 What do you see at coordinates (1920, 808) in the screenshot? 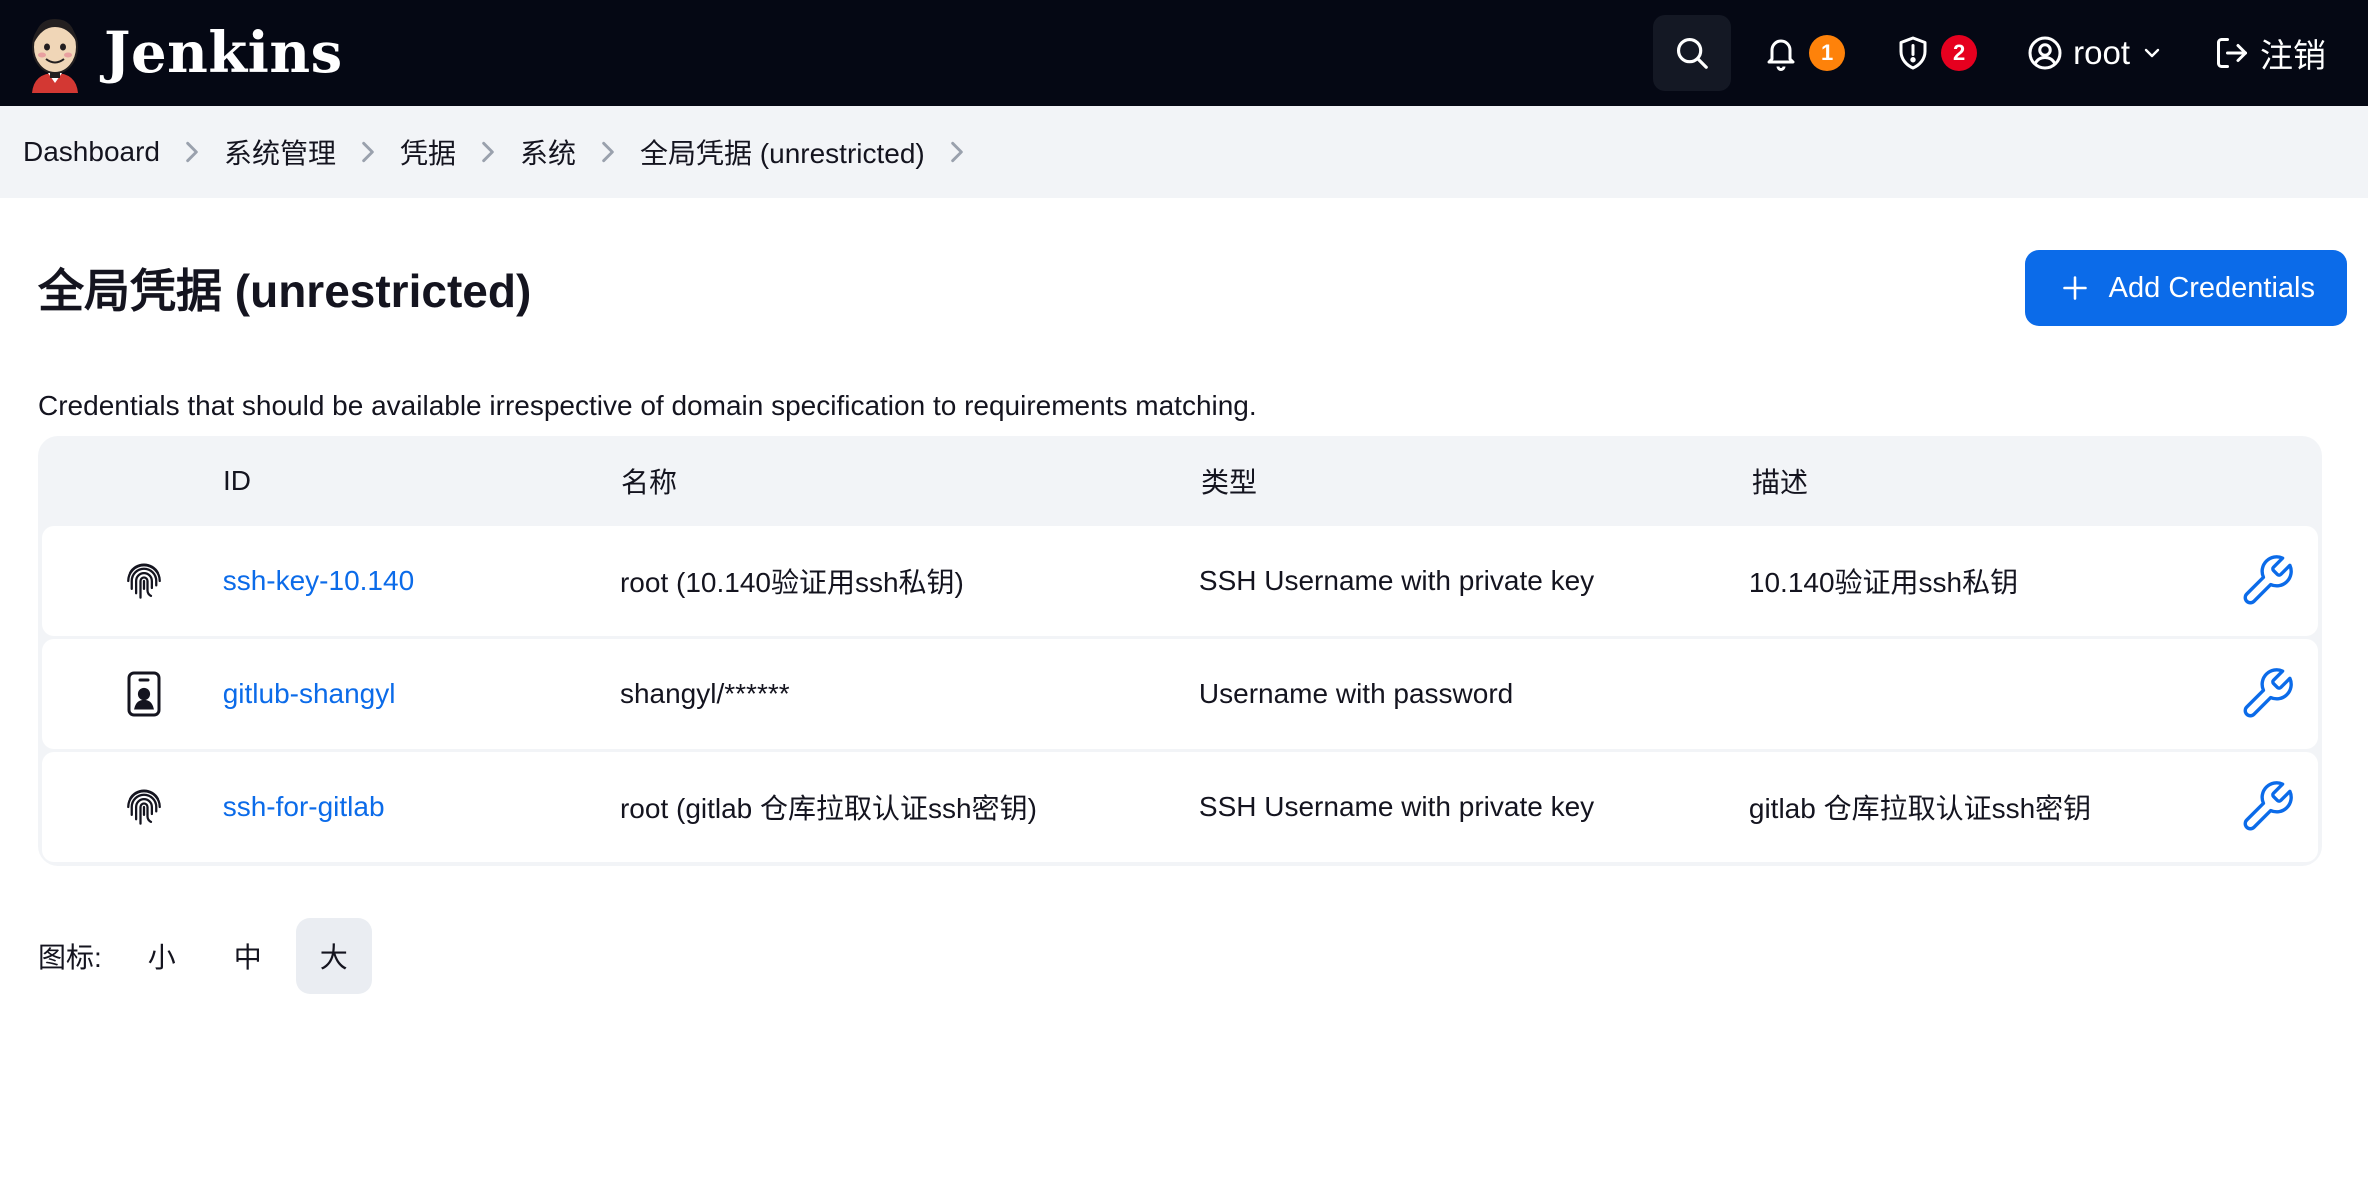
I see `credential-description: gitlab 仓库拉取认证ssh密钥` at bounding box center [1920, 808].